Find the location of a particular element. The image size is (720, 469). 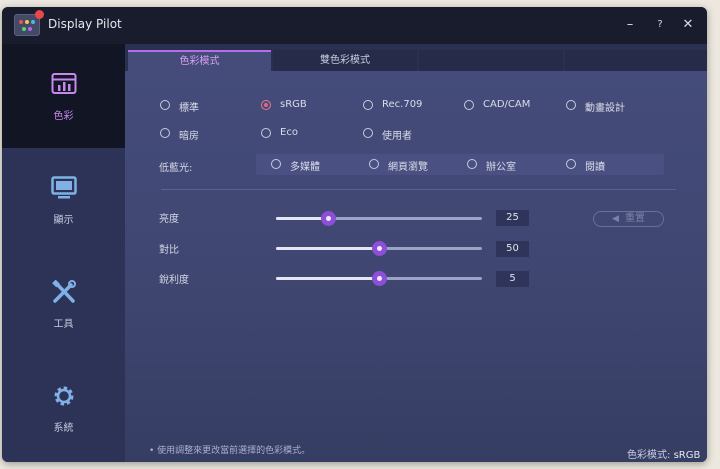

contrast-value: 50 is located at coordinates (512, 249).